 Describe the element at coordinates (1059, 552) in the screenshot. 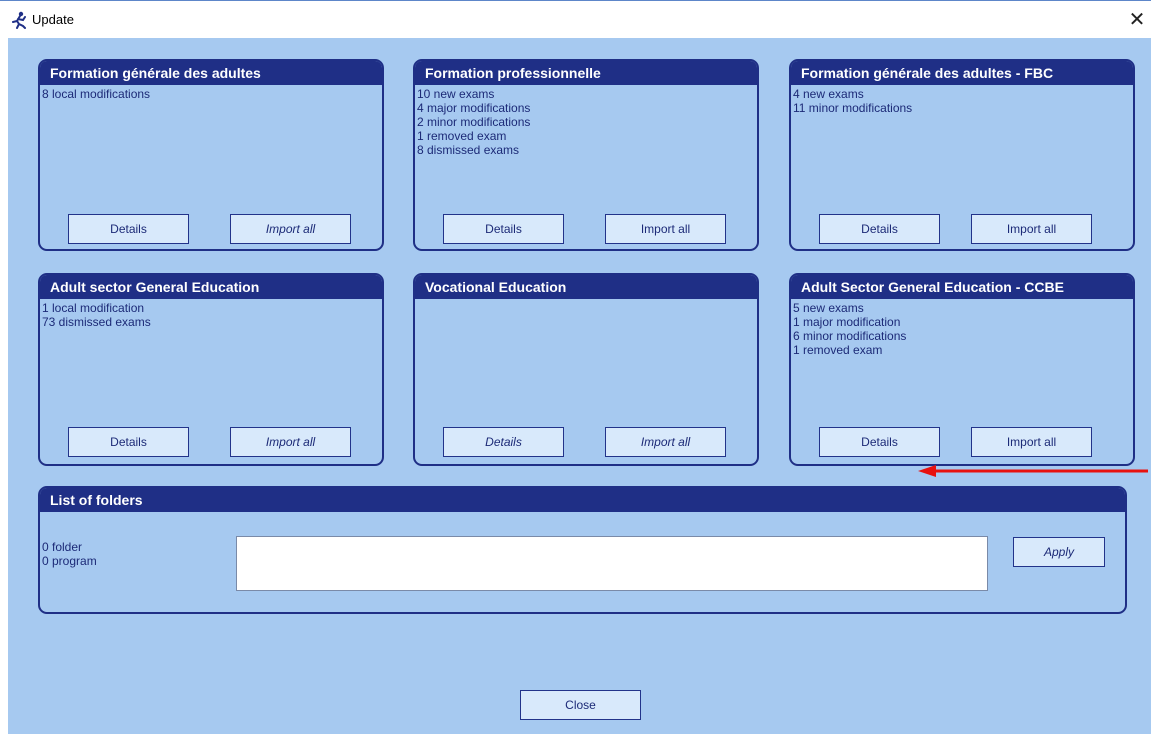

I see `apply-button: Apply` at that location.